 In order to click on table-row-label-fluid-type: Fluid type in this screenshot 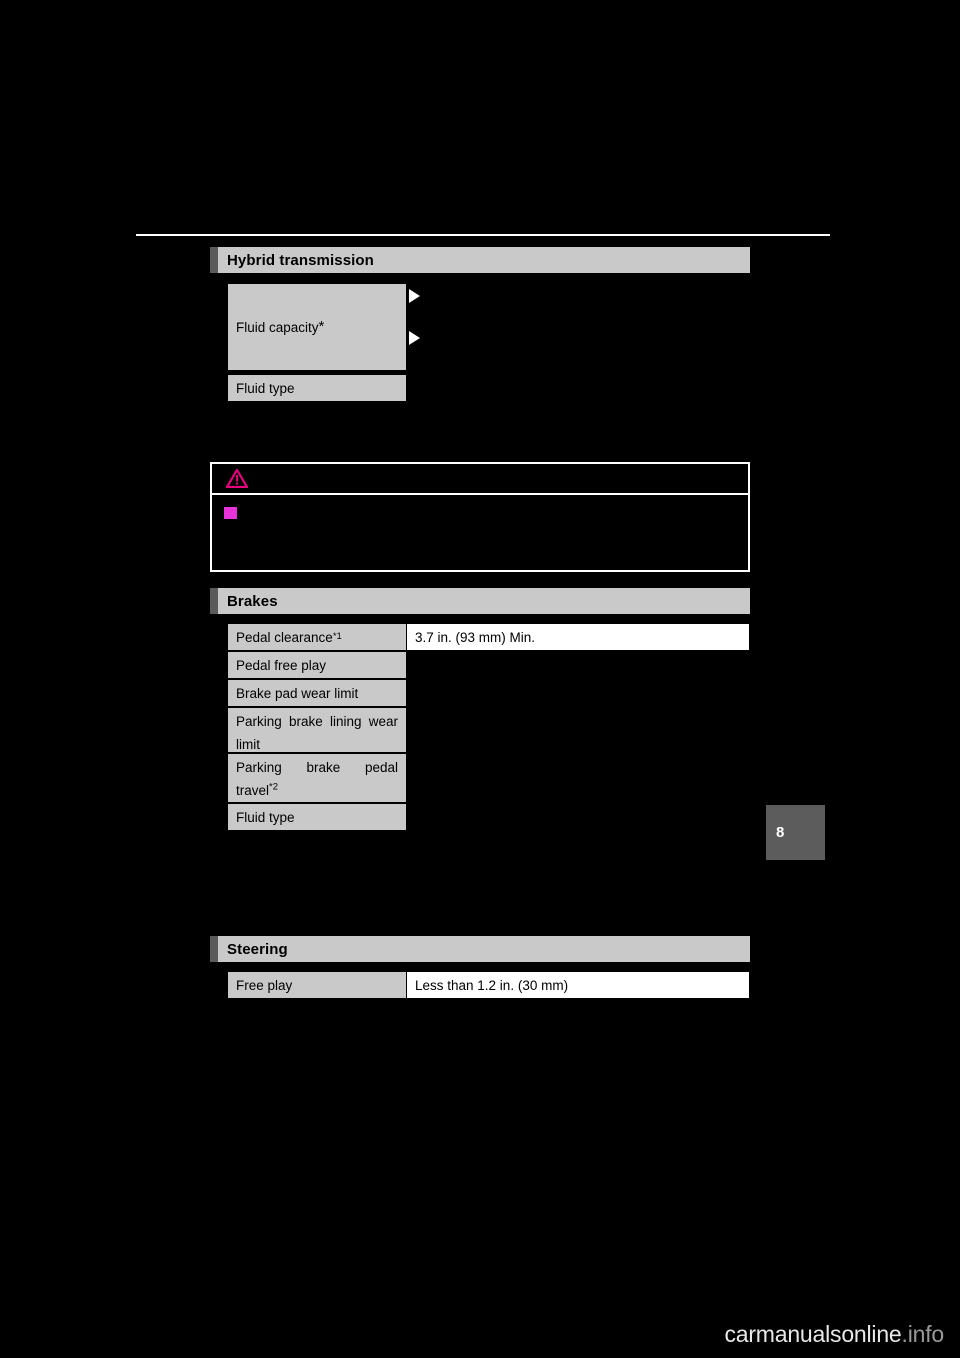, I will do `click(317, 388)`.